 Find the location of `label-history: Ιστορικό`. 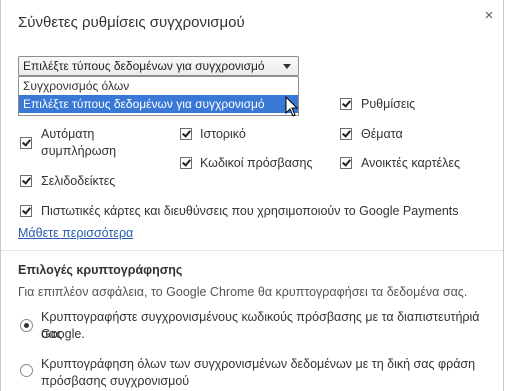

label-history: Ιστορικό is located at coordinates (223, 134).